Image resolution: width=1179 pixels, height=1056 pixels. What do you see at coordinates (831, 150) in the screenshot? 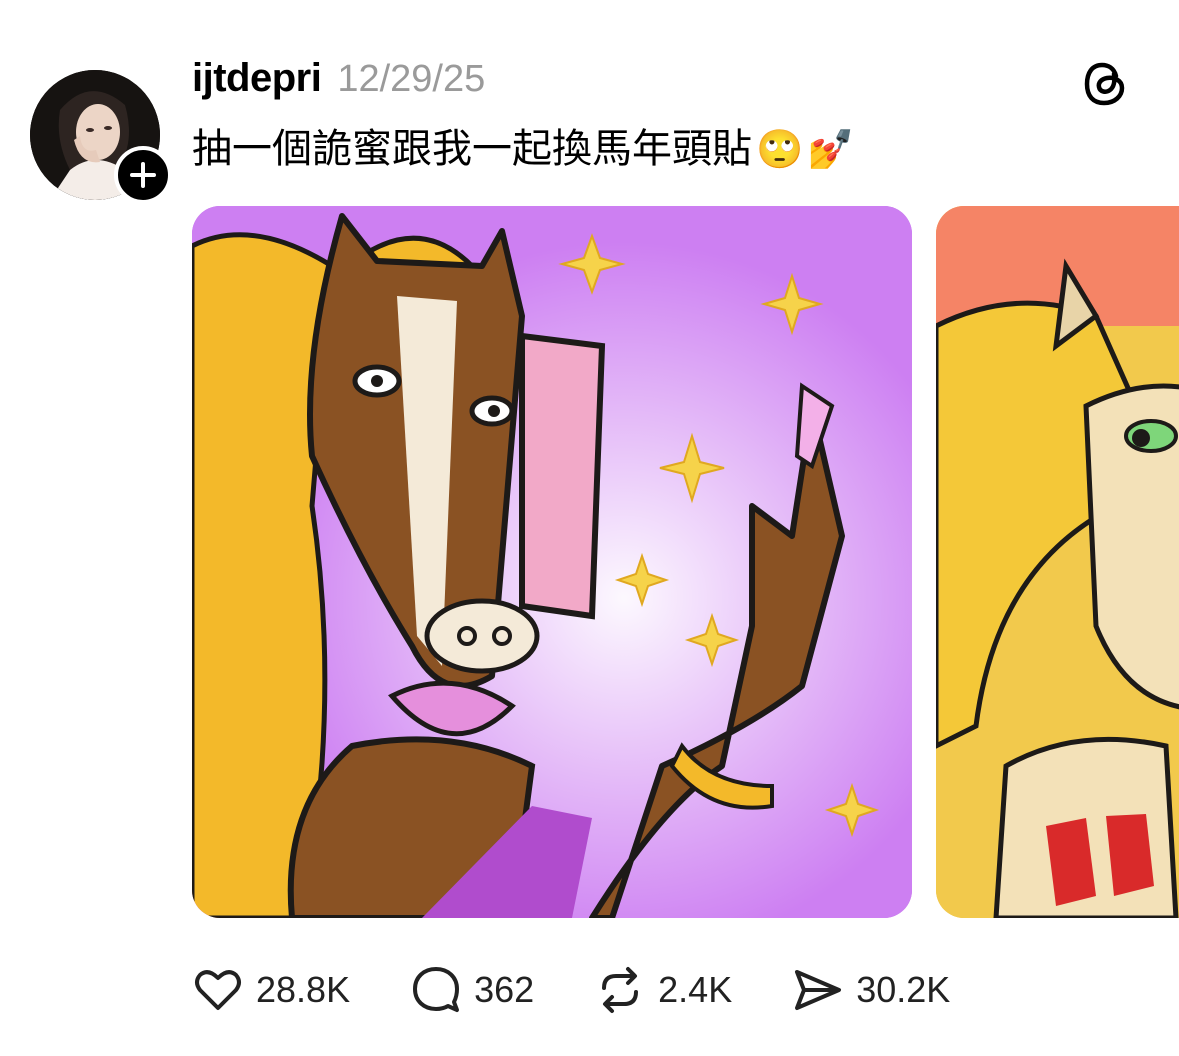
I see `nail-polish-emoji: 💅` at bounding box center [831, 150].